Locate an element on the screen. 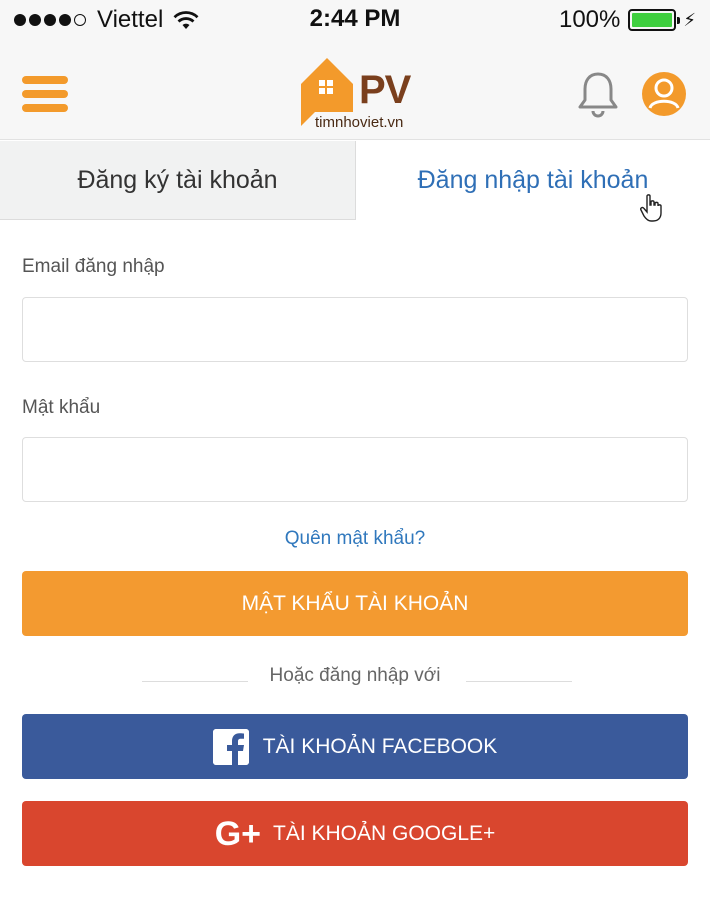 The image size is (710, 900). pointer-hand-icon is located at coordinates (651, 208).